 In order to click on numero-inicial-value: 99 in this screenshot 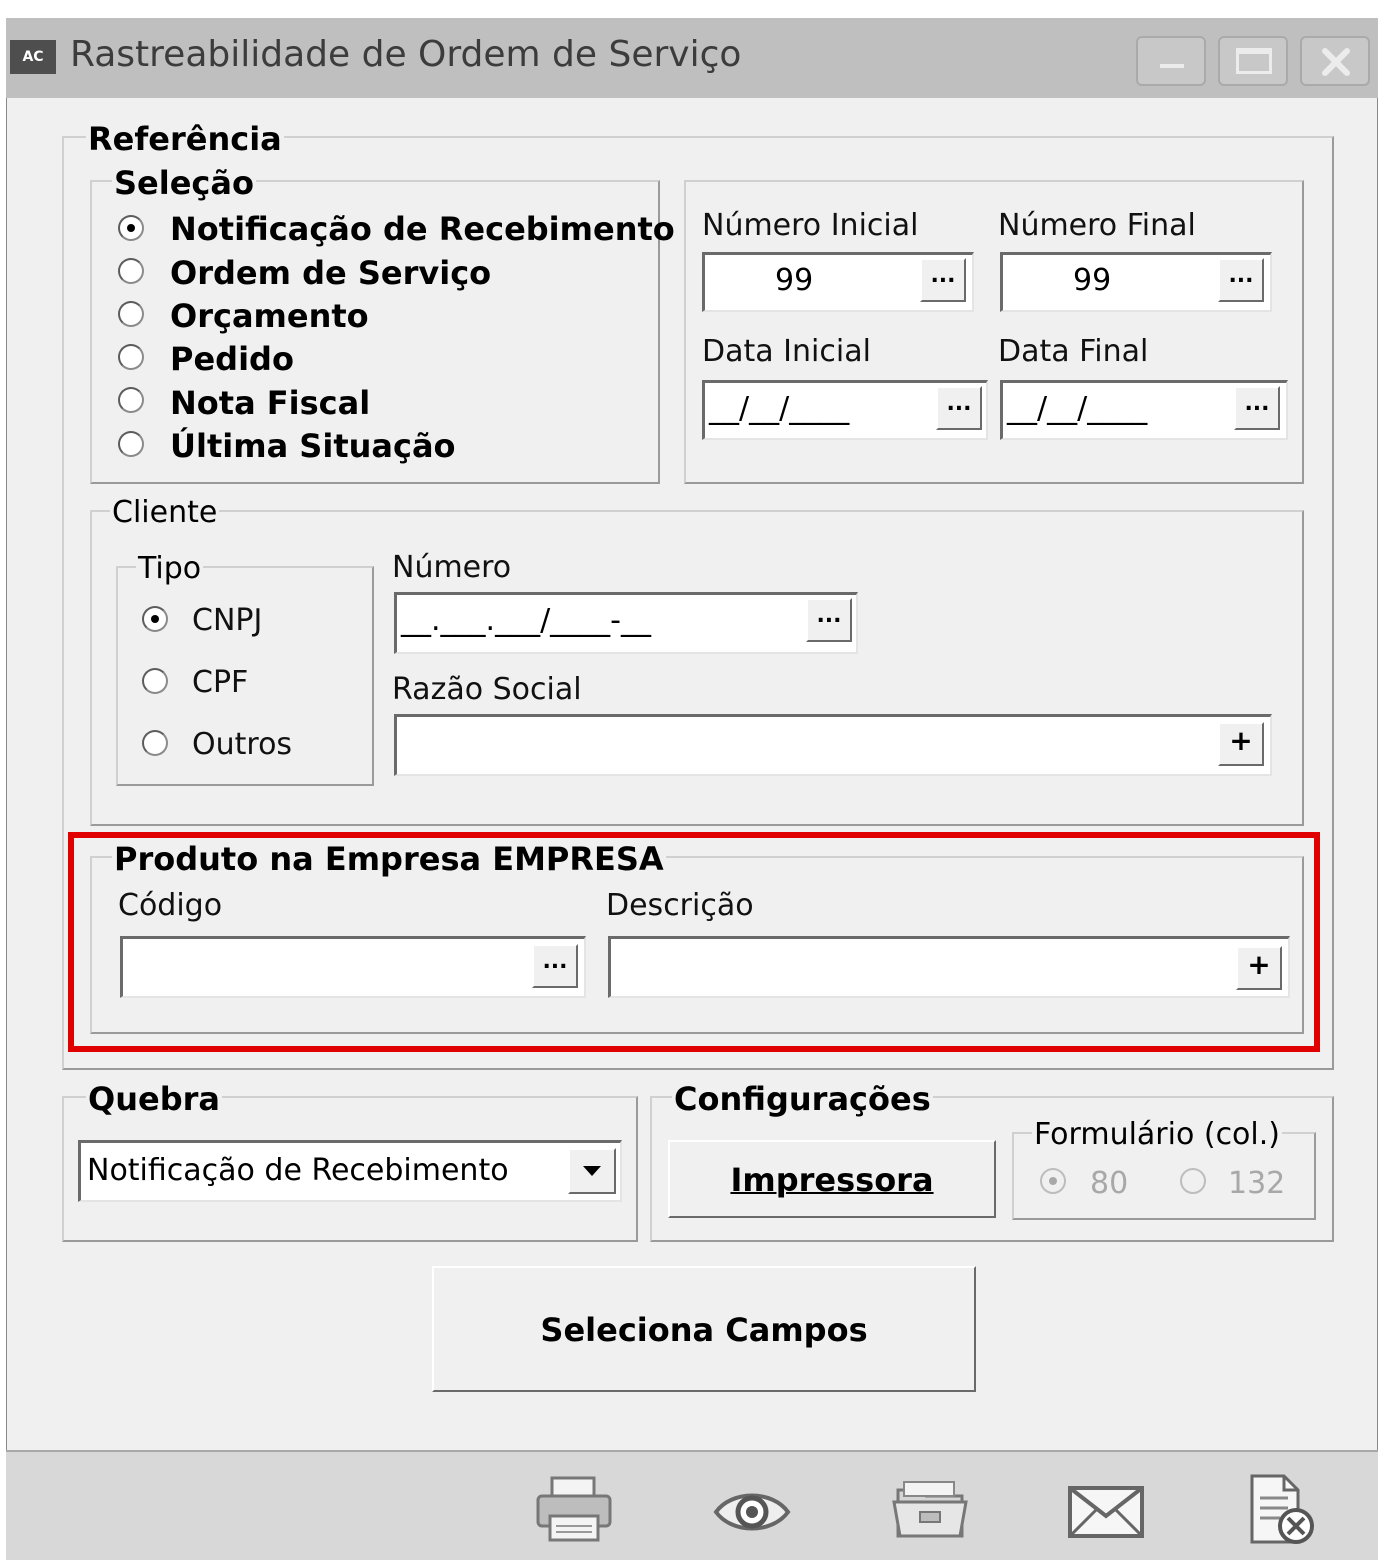, I will do `click(794, 280)`.